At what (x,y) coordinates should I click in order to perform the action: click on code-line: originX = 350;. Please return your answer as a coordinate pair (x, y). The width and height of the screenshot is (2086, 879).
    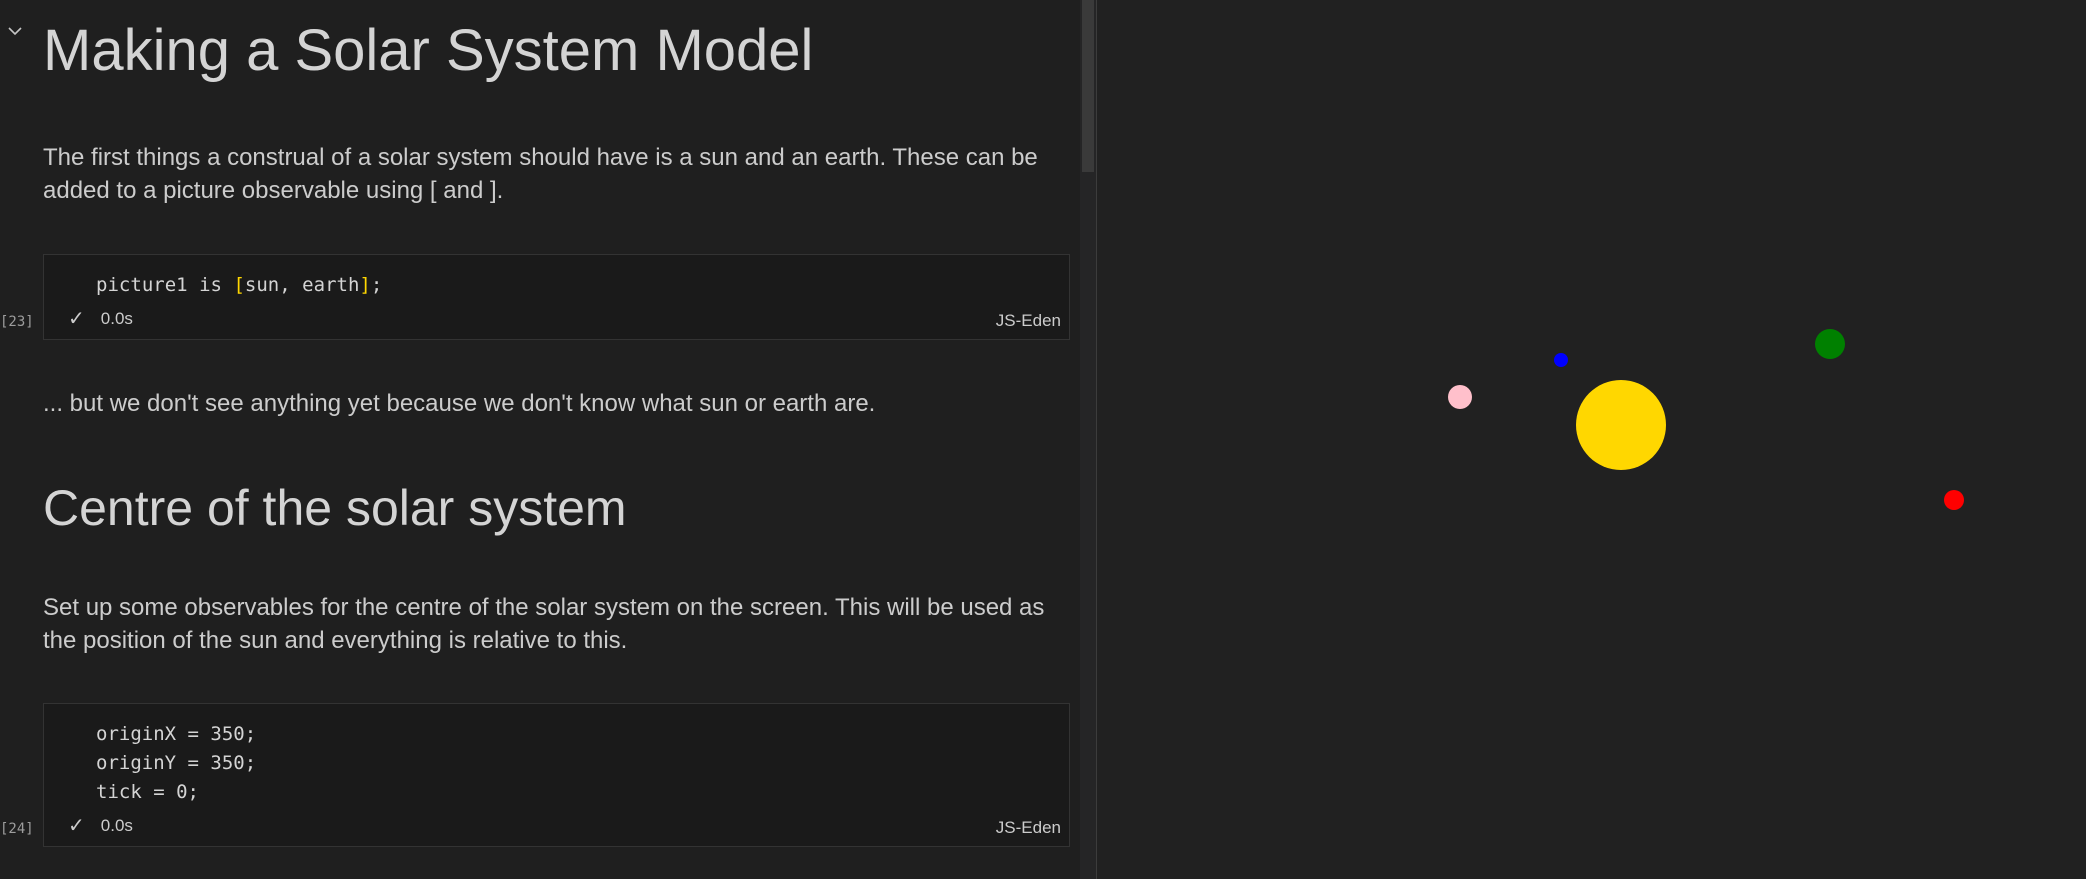
    Looking at the image, I should click on (176, 734).